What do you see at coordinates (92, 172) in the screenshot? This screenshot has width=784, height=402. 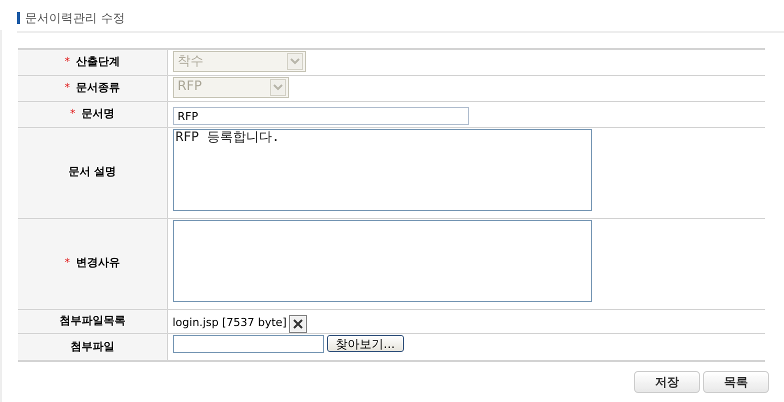 I see `field-label: 문서 설명` at bounding box center [92, 172].